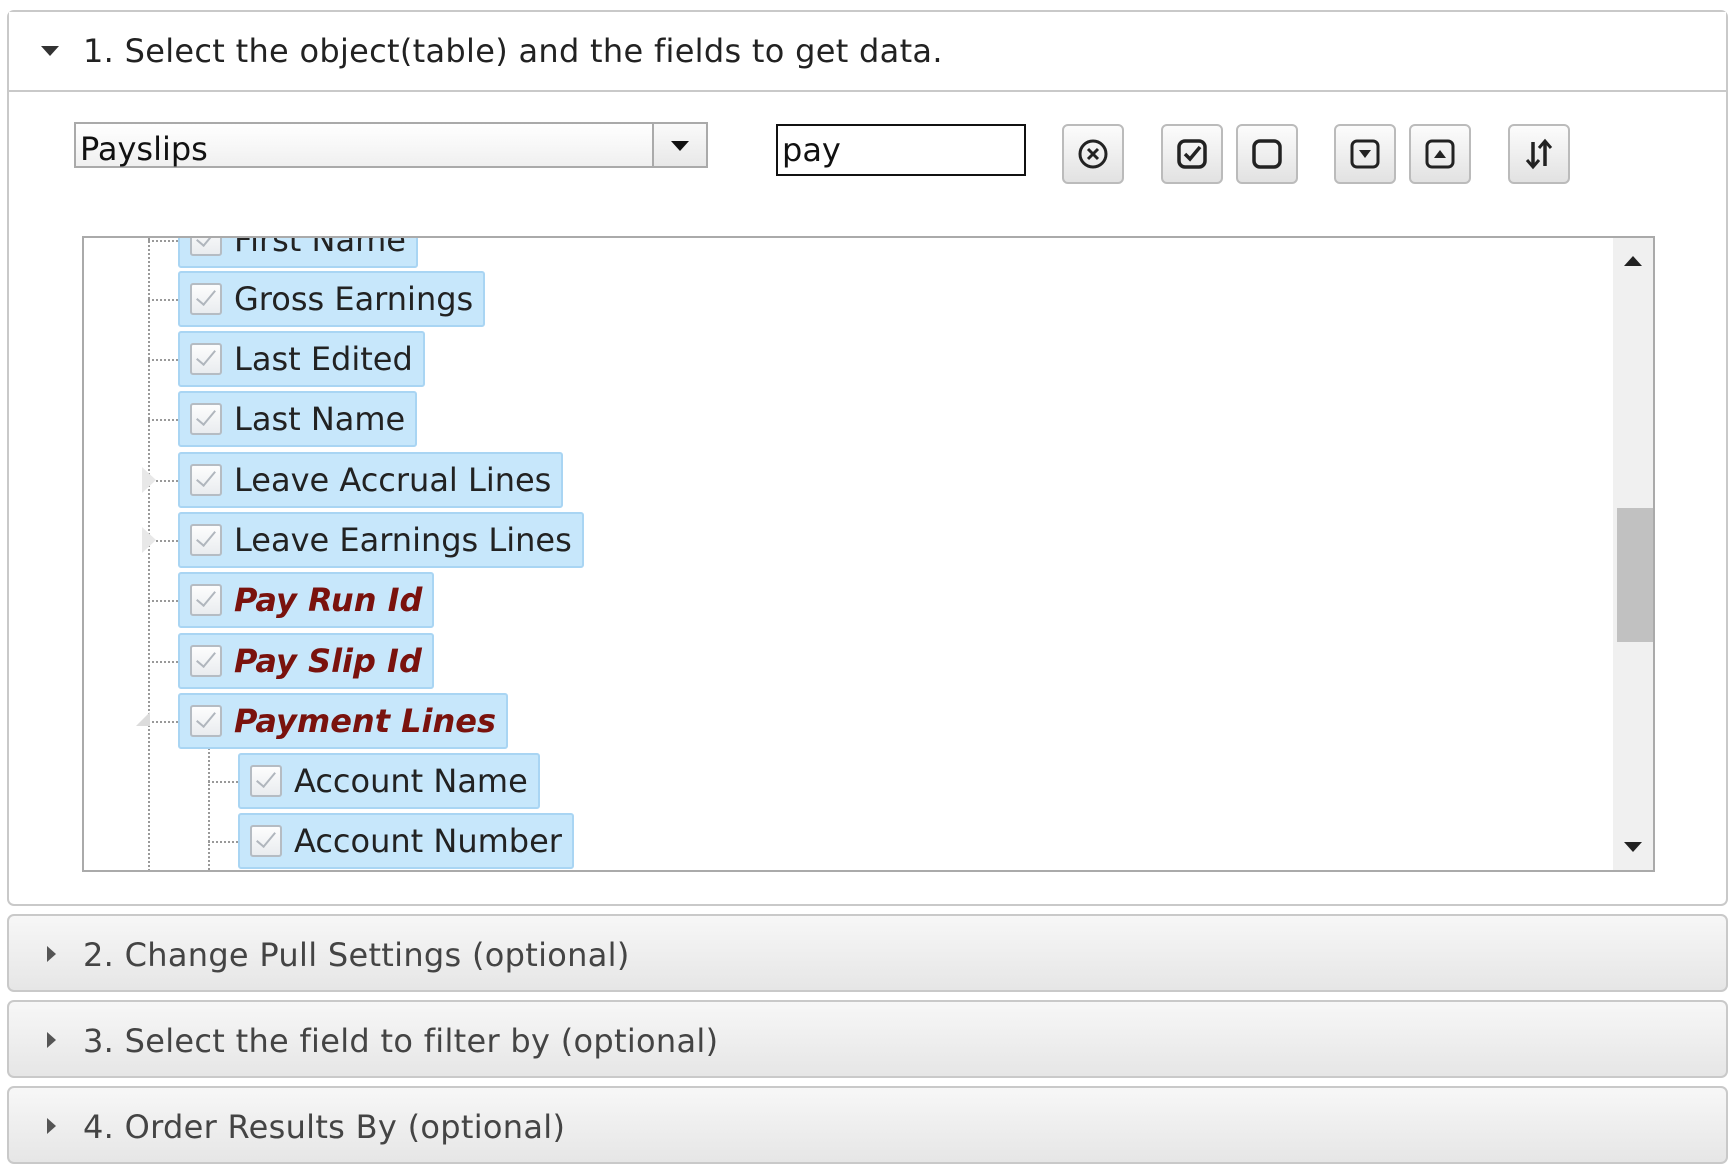 This screenshot has width=1733, height=1171. I want to click on object-select-value: Payslips, so click(144, 149).